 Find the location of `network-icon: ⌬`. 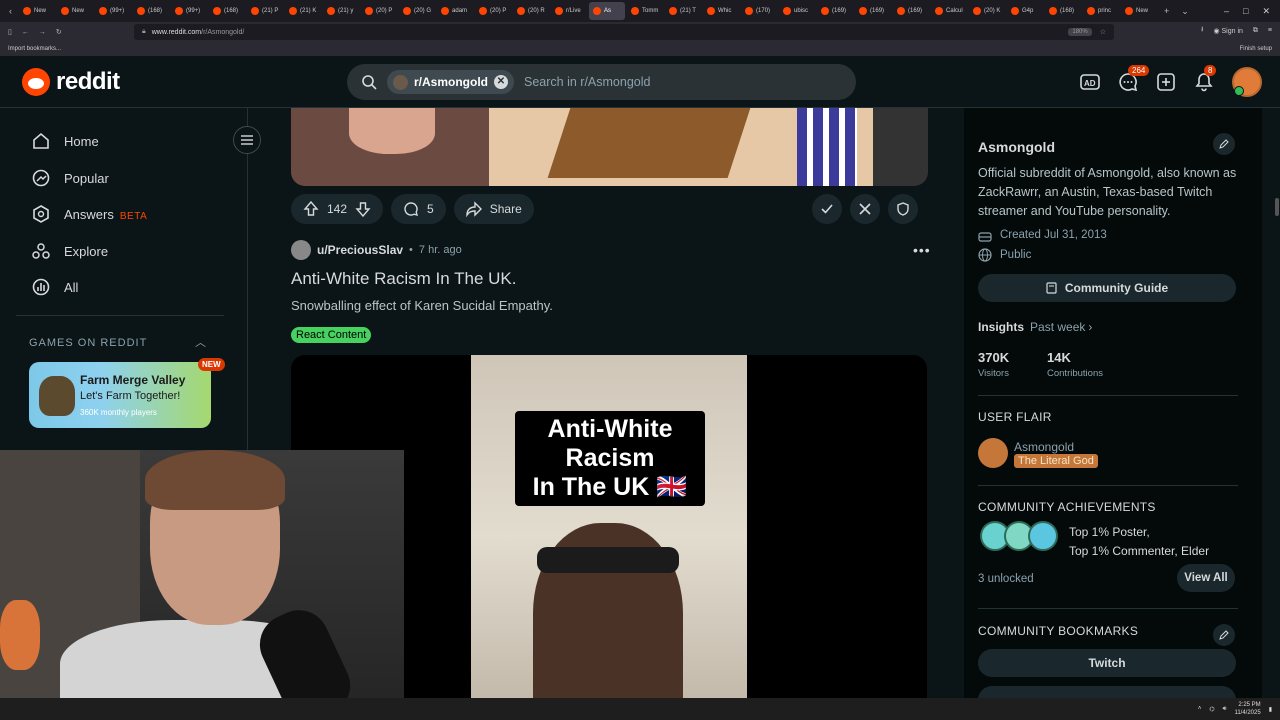

network-icon: ⌬ is located at coordinates (1211, 709).